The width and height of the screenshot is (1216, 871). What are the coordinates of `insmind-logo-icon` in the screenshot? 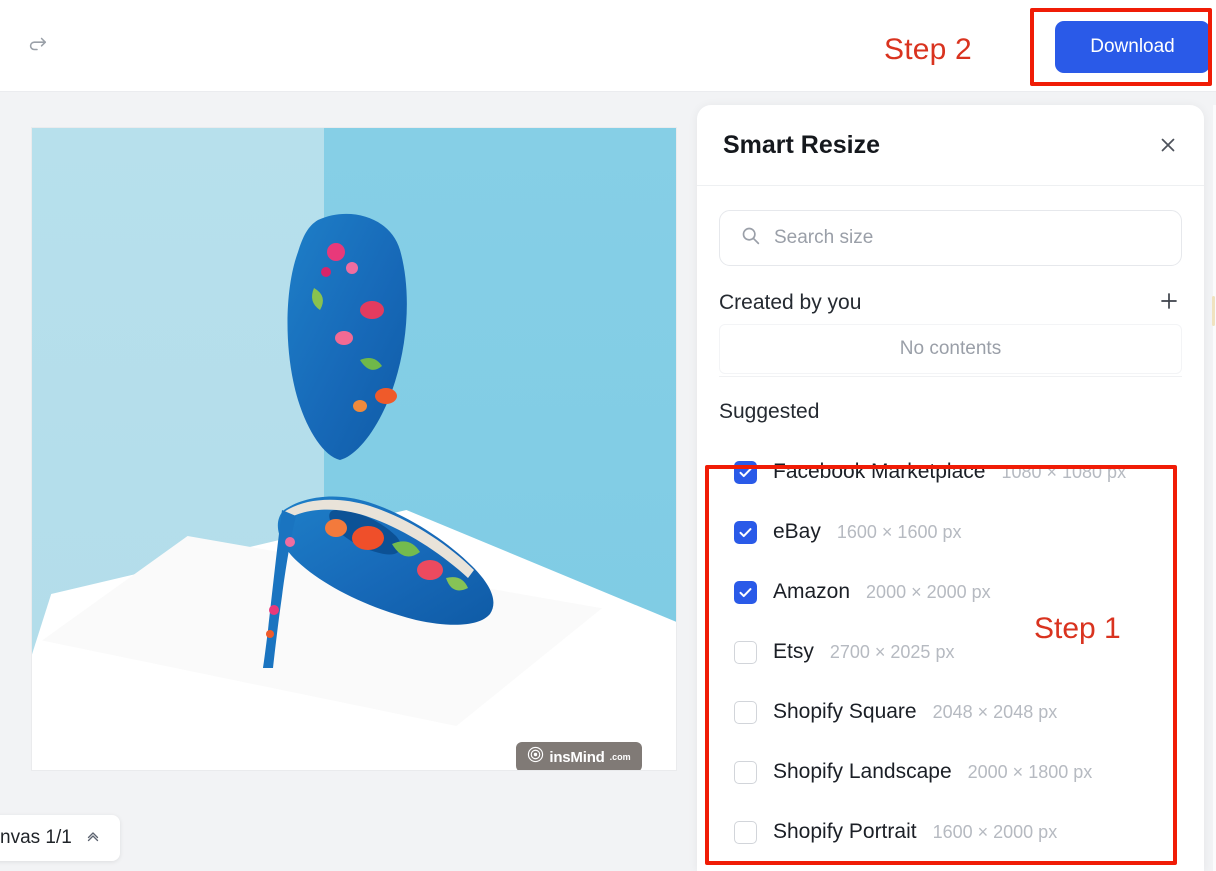 It's located at (535, 757).